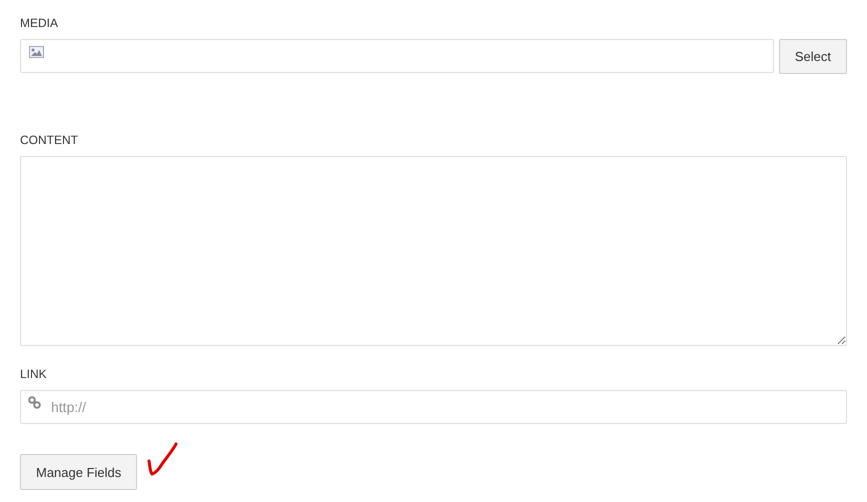 The width and height of the screenshot is (867, 502). What do you see at coordinates (49, 140) in the screenshot?
I see `field-label: CONTENT` at bounding box center [49, 140].